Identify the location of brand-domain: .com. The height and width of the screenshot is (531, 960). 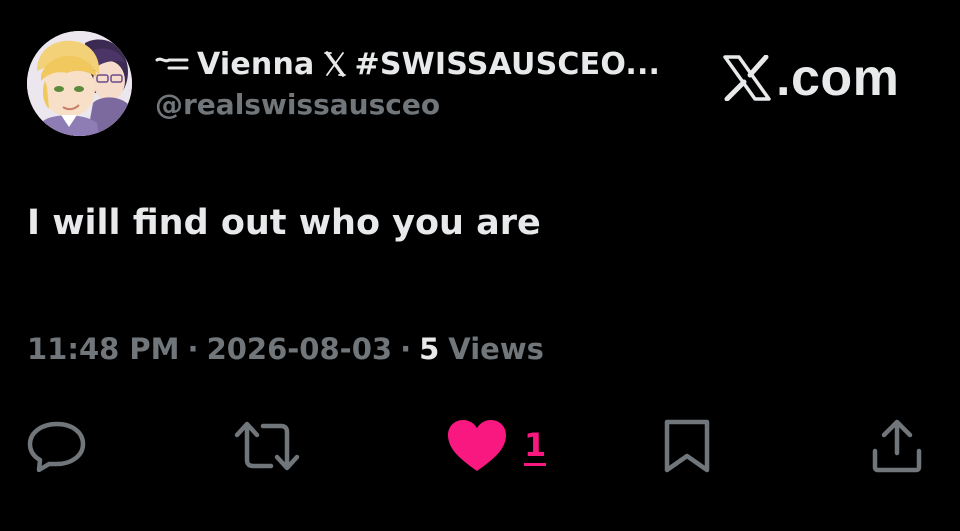
(838, 78).